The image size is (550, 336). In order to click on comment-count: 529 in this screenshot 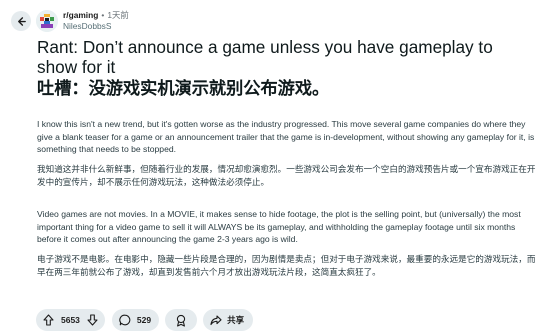, I will do `click(144, 320)`.